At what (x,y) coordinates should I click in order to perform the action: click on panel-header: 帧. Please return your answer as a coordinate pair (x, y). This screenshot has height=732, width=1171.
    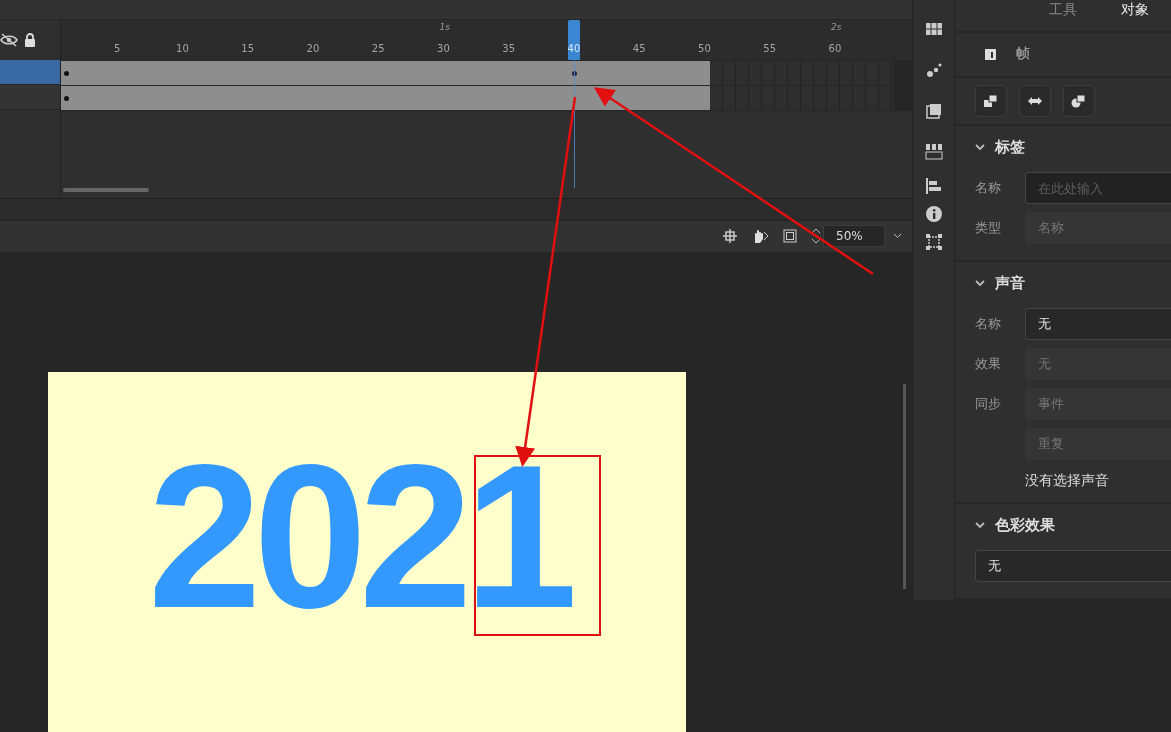
    Looking at the image, I should click on (1023, 54).